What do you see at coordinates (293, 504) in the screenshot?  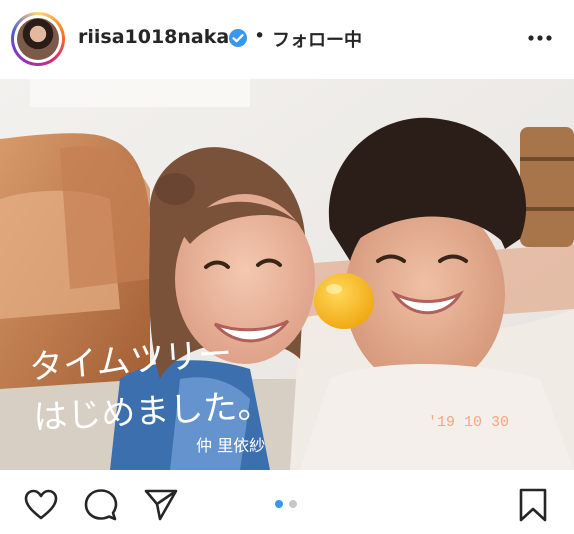 I see `carousel-dot` at bounding box center [293, 504].